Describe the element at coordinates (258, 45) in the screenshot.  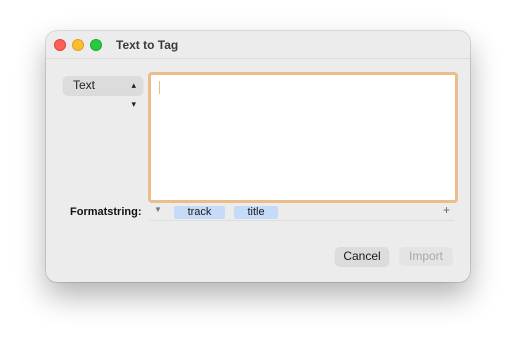
I see `title-bar: Text to Tag` at that location.